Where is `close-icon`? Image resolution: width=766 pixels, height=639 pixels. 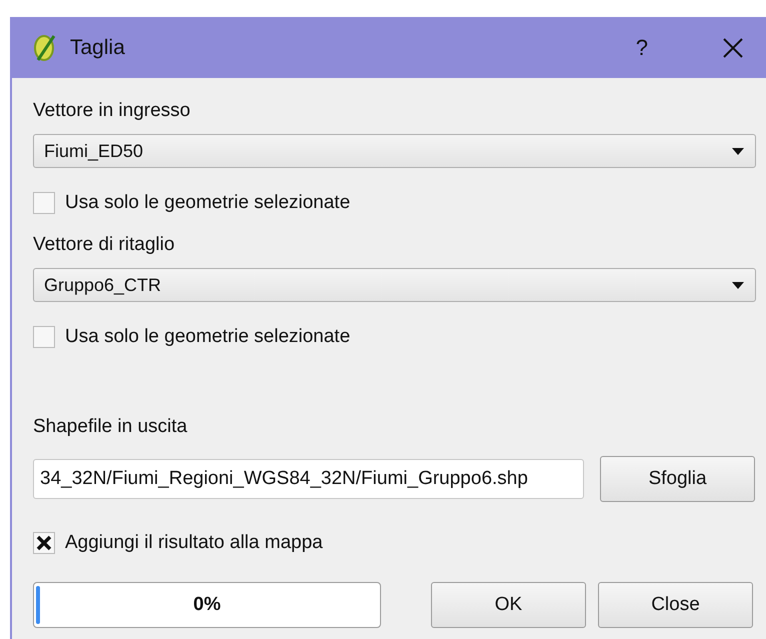
close-icon is located at coordinates (733, 47).